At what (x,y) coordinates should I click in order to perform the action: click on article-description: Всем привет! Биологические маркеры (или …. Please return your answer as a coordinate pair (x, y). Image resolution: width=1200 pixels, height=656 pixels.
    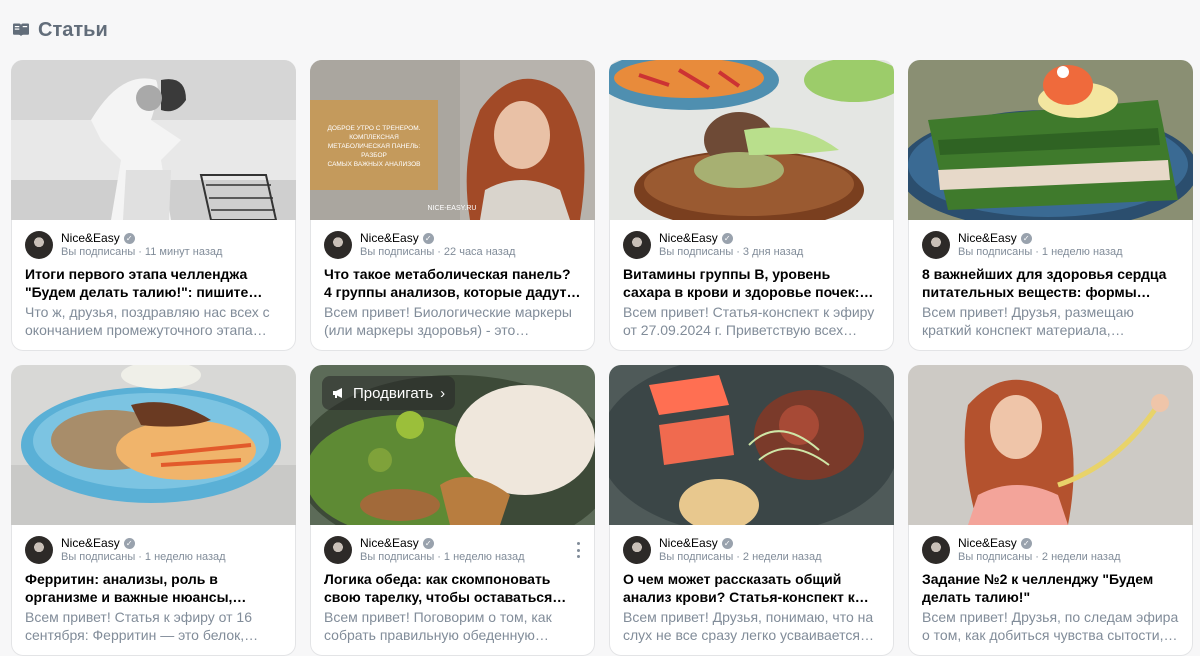
    Looking at the image, I should click on (448, 321).